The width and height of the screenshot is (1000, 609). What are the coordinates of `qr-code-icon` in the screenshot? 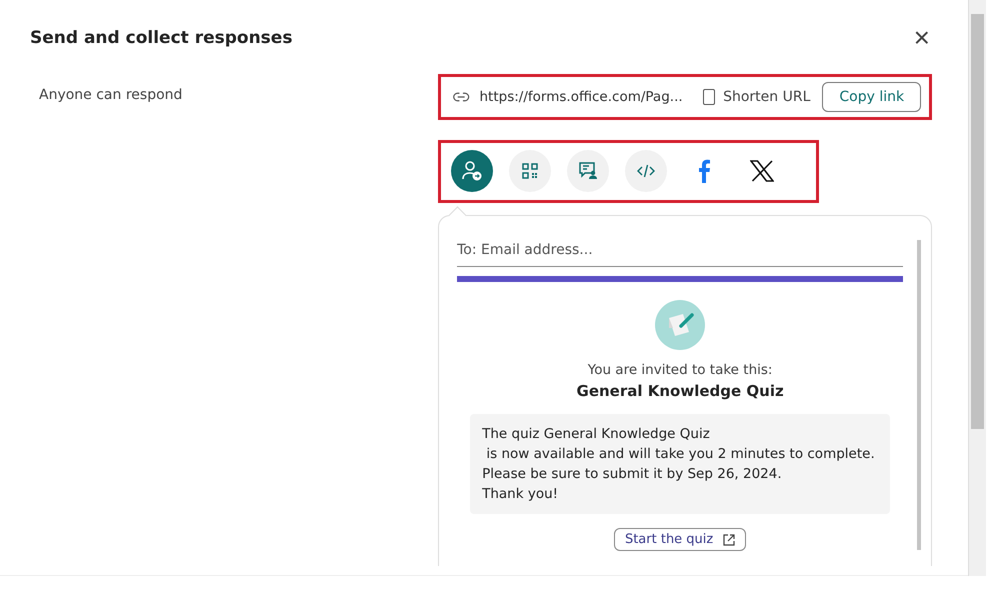 It's located at (530, 171).